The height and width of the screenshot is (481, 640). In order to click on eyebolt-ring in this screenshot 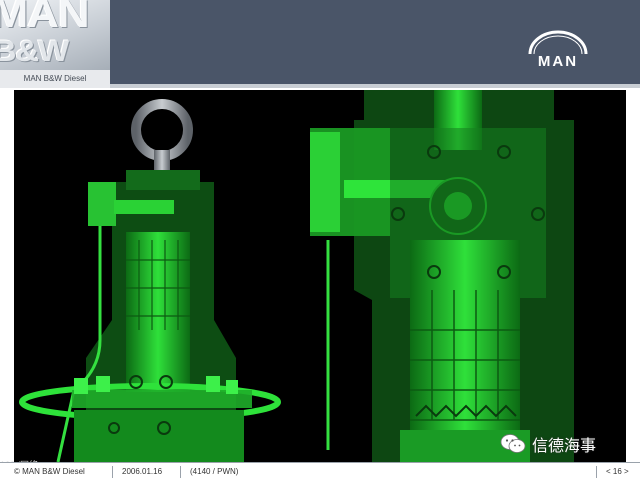, I will do `click(162, 130)`.